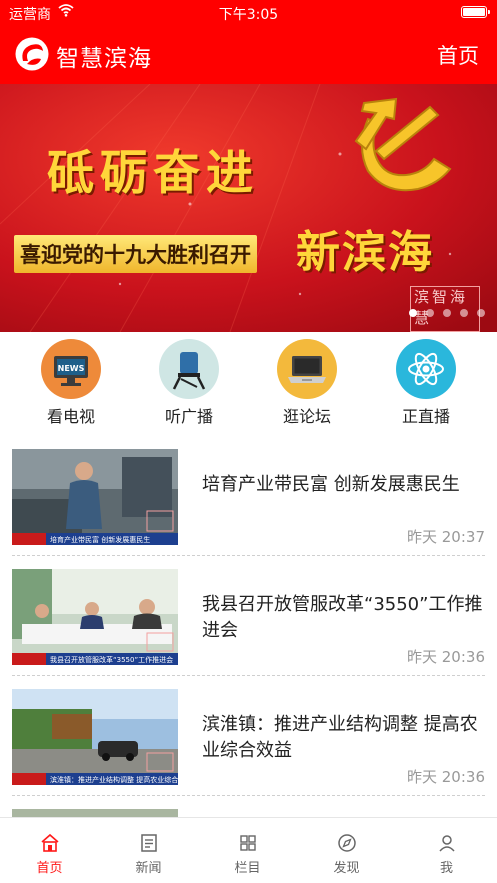  What do you see at coordinates (331, 484) in the screenshot?
I see `news-headline: 培育产业带民富 创新发展惠民生` at bounding box center [331, 484].